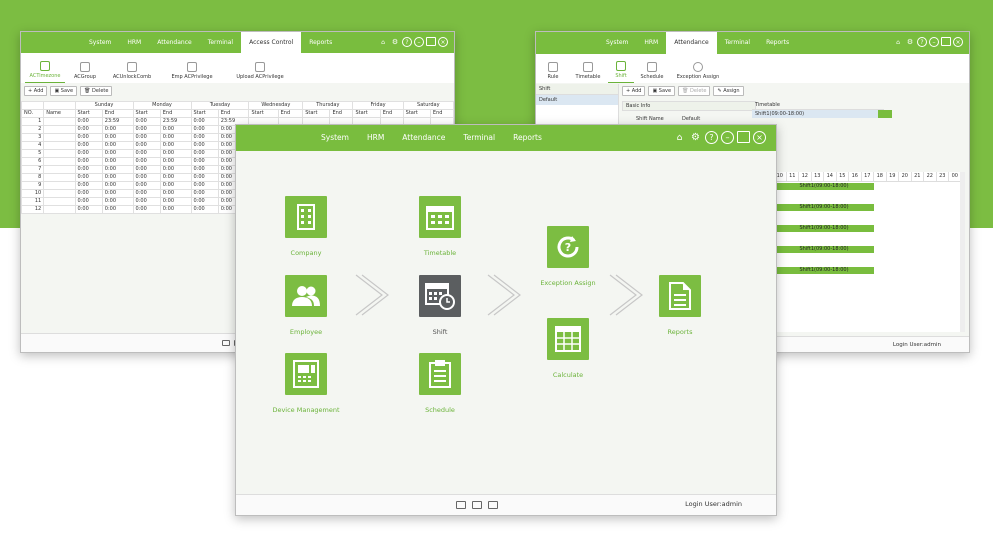 Image resolution: width=993 pixels, height=556 pixels. What do you see at coordinates (962, 252) in the screenshot?
I see `vertical-scrollbar` at bounding box center [962, 252].